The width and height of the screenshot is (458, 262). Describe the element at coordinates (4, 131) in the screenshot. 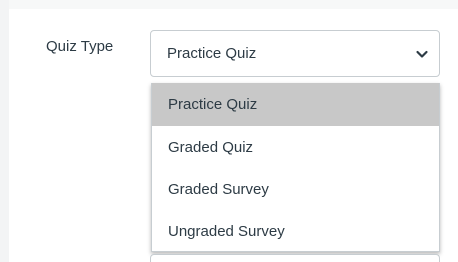

I see `left-gutter` at that location.